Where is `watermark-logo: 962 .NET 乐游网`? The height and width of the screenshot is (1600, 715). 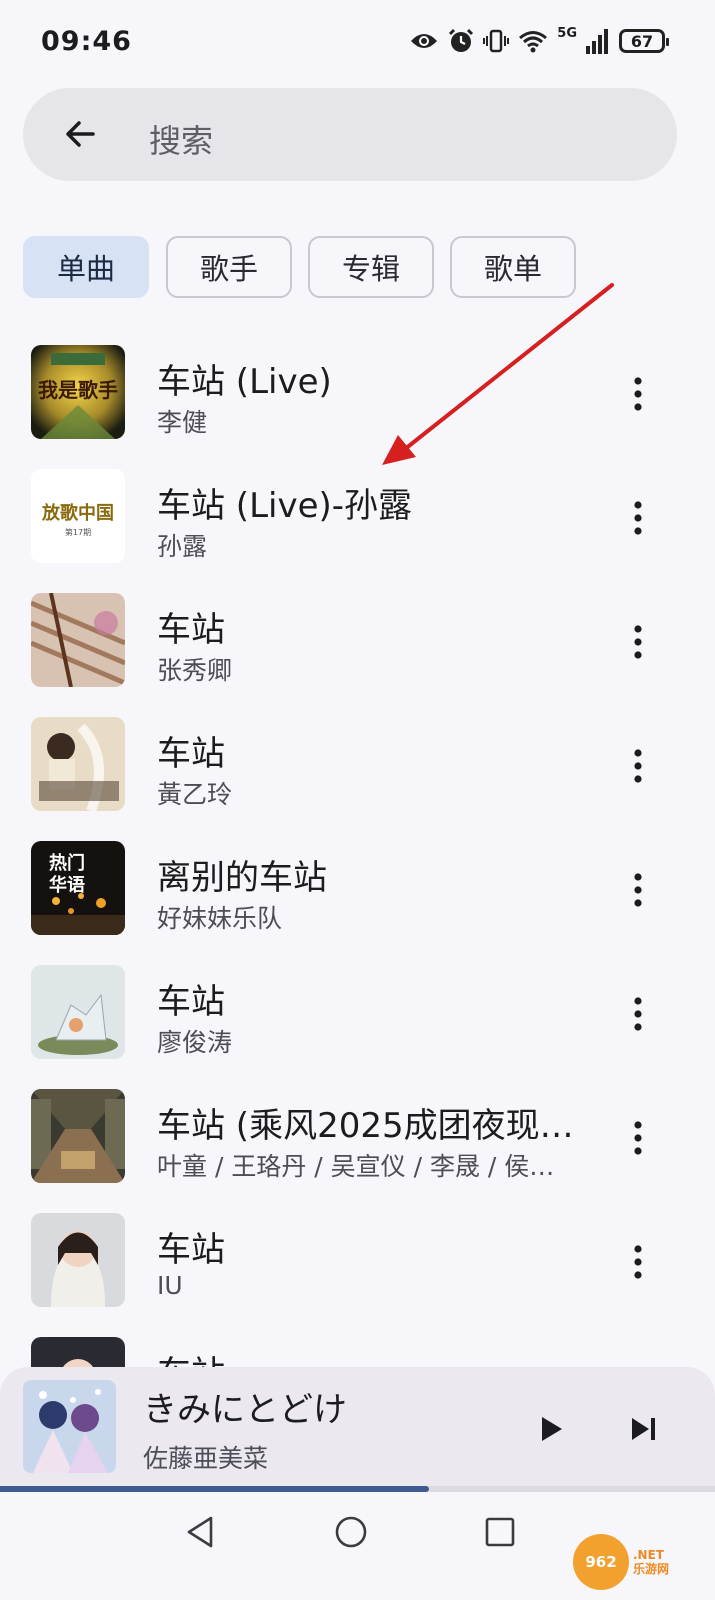
watermark-logo: 962 .NET 乐游网 is located at coordinates (638, 1562).